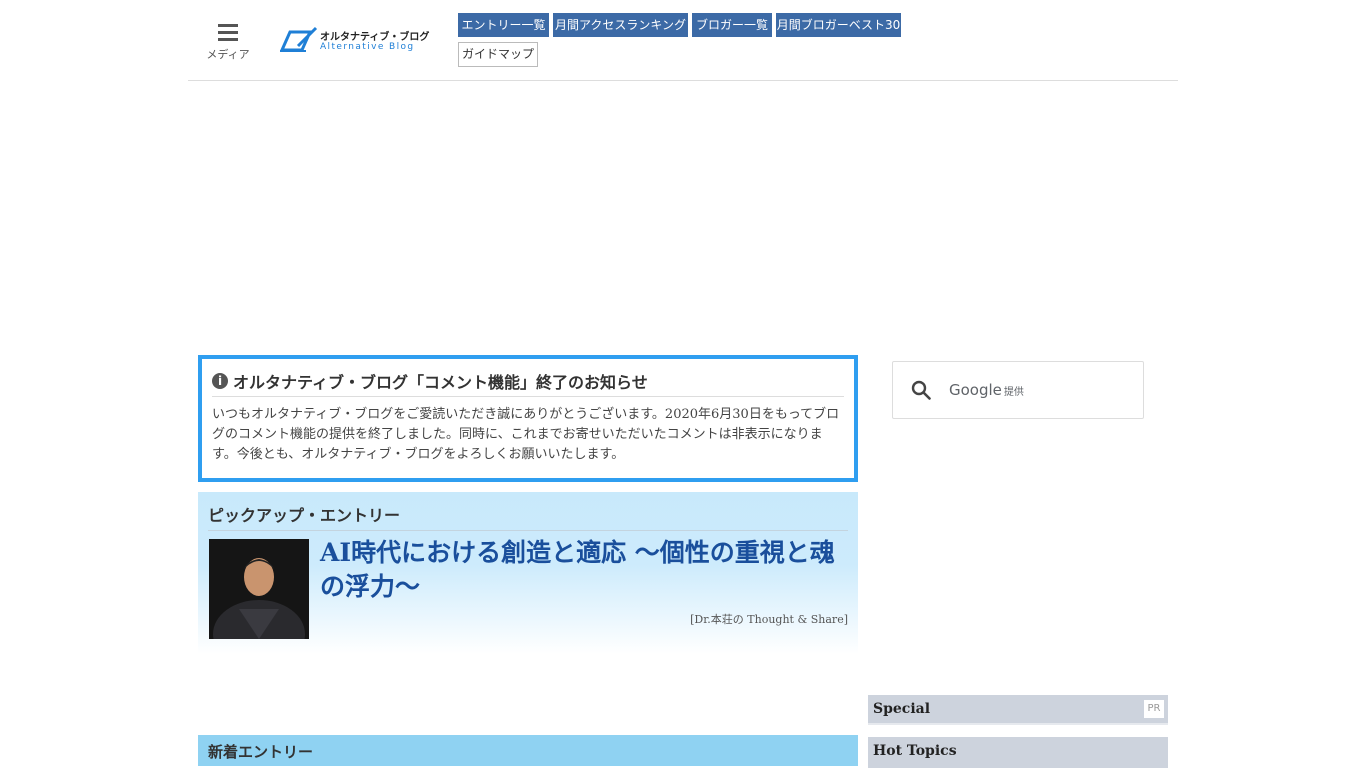  What do you see at coordinates (220, 381) in the screenshot?
I see `info-icon: i` at bounding box center [220, 381].